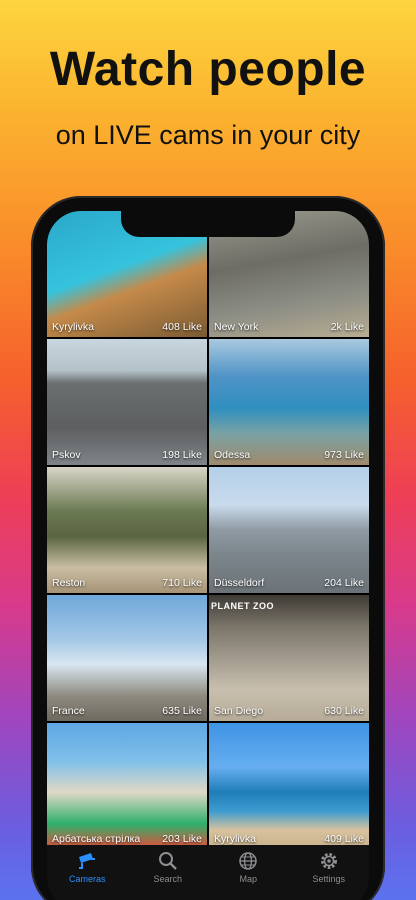  What do you see at coordinates (68, 711) in the screenshot?
I see `camera-name: France` at bounding box center [68, 711].